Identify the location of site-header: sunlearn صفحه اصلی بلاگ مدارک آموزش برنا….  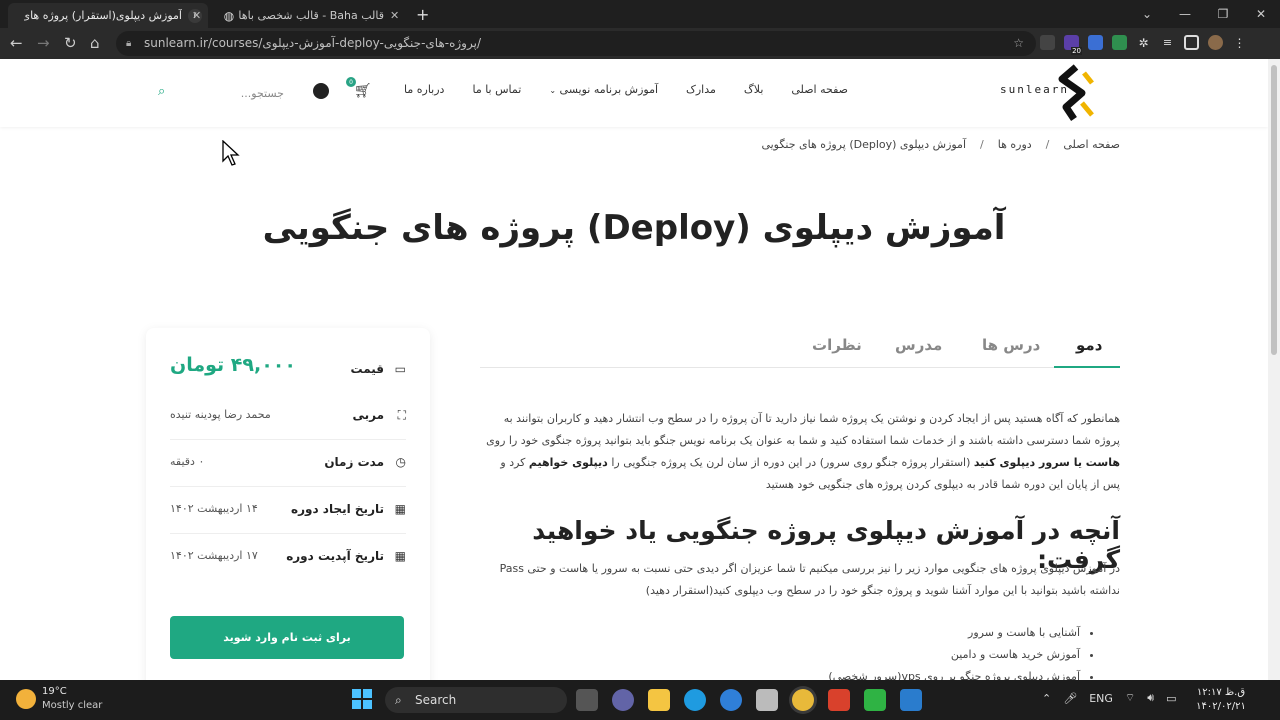
(634, 93).